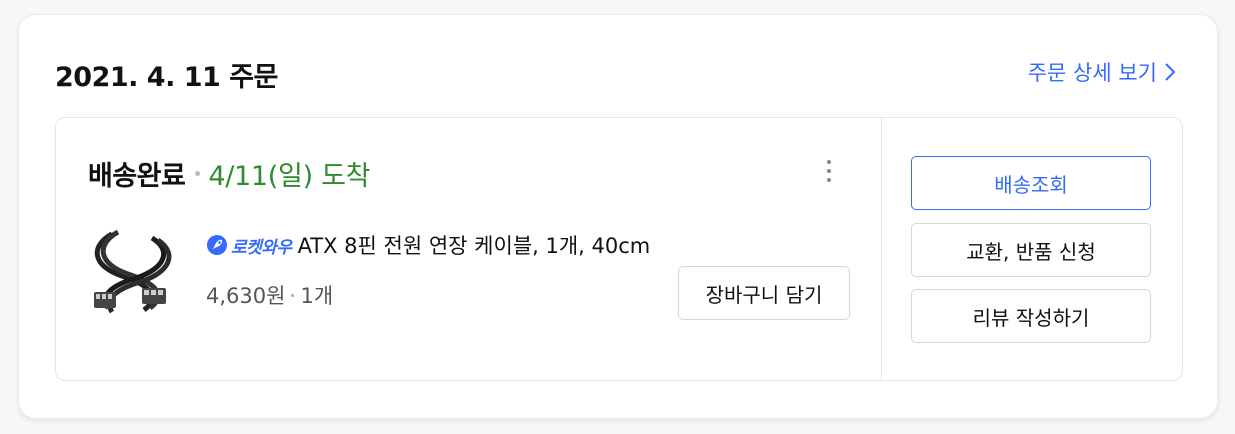 The image size is (1235, 434). What do you see at coordinates (1092, 73) in the screenshot?
I see `order-detail-link-label: 주문 상세 보기` at bounding box center [1092, 73].